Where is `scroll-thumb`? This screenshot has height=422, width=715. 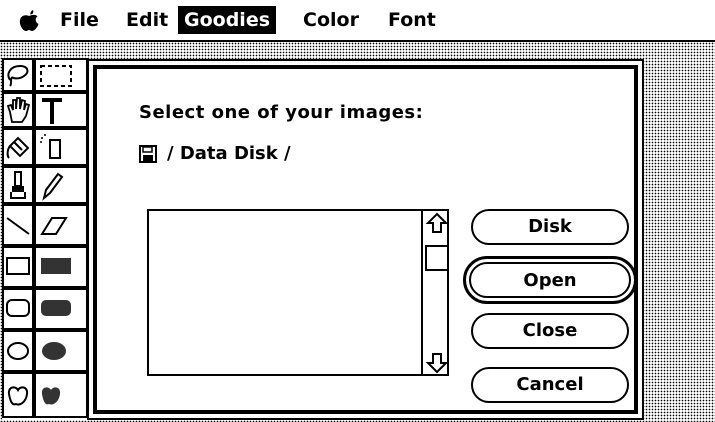
scroll-thumb is located at coordinates (437, 258).